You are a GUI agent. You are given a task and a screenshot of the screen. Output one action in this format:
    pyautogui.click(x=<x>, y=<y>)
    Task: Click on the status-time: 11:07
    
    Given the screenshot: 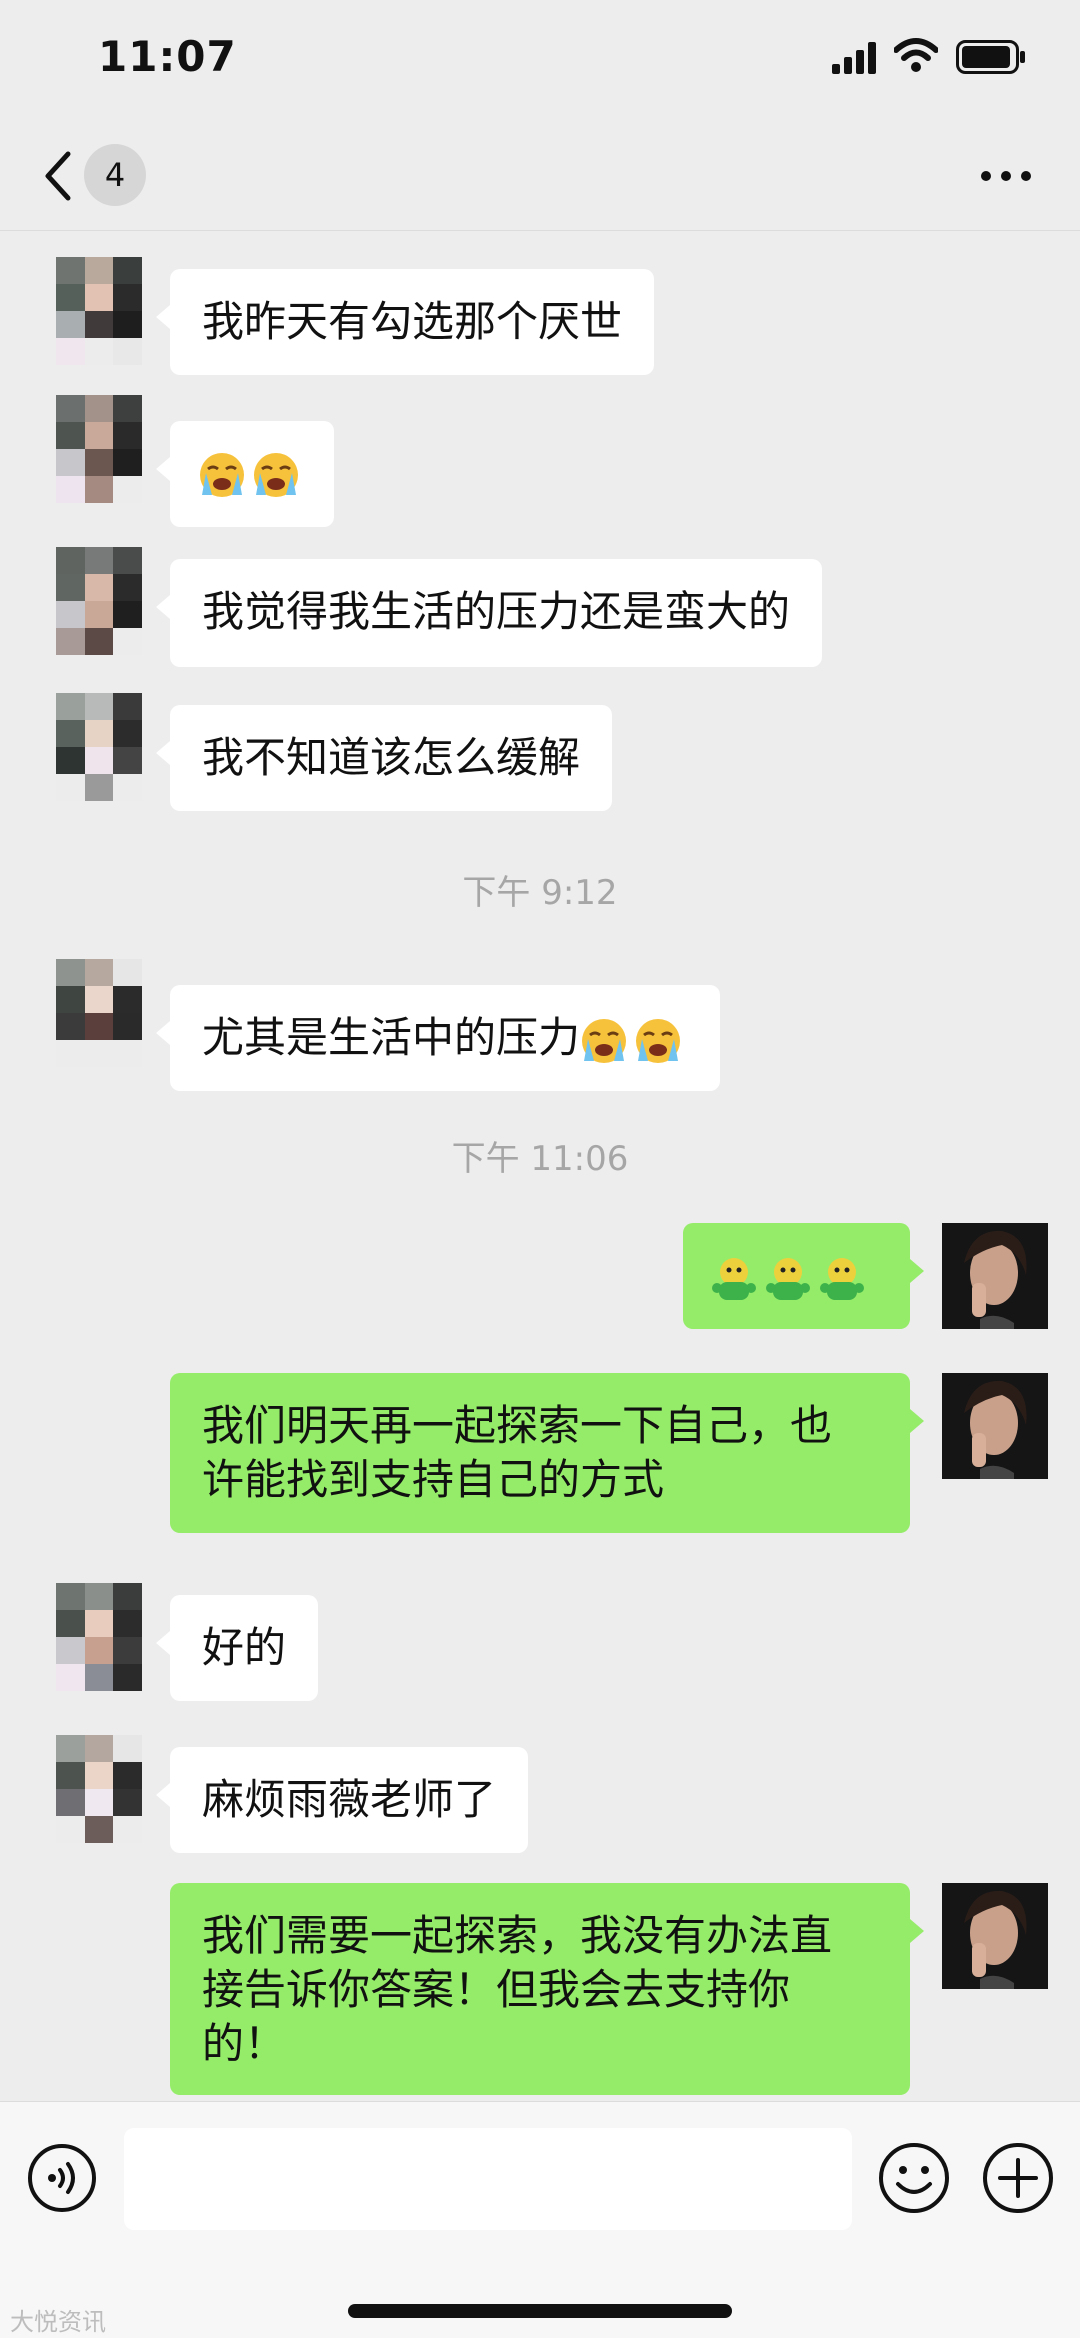 What is the action you would take?
    pyautogui.click(x=167, y=56)
    